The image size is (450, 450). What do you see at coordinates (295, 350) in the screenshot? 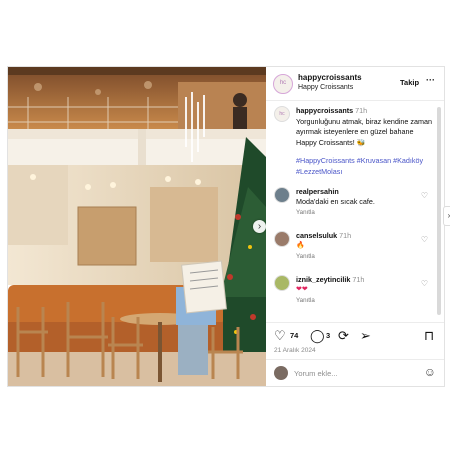
I see `post-date: 21 Aralık 2024` at bounding box center [295, 350].